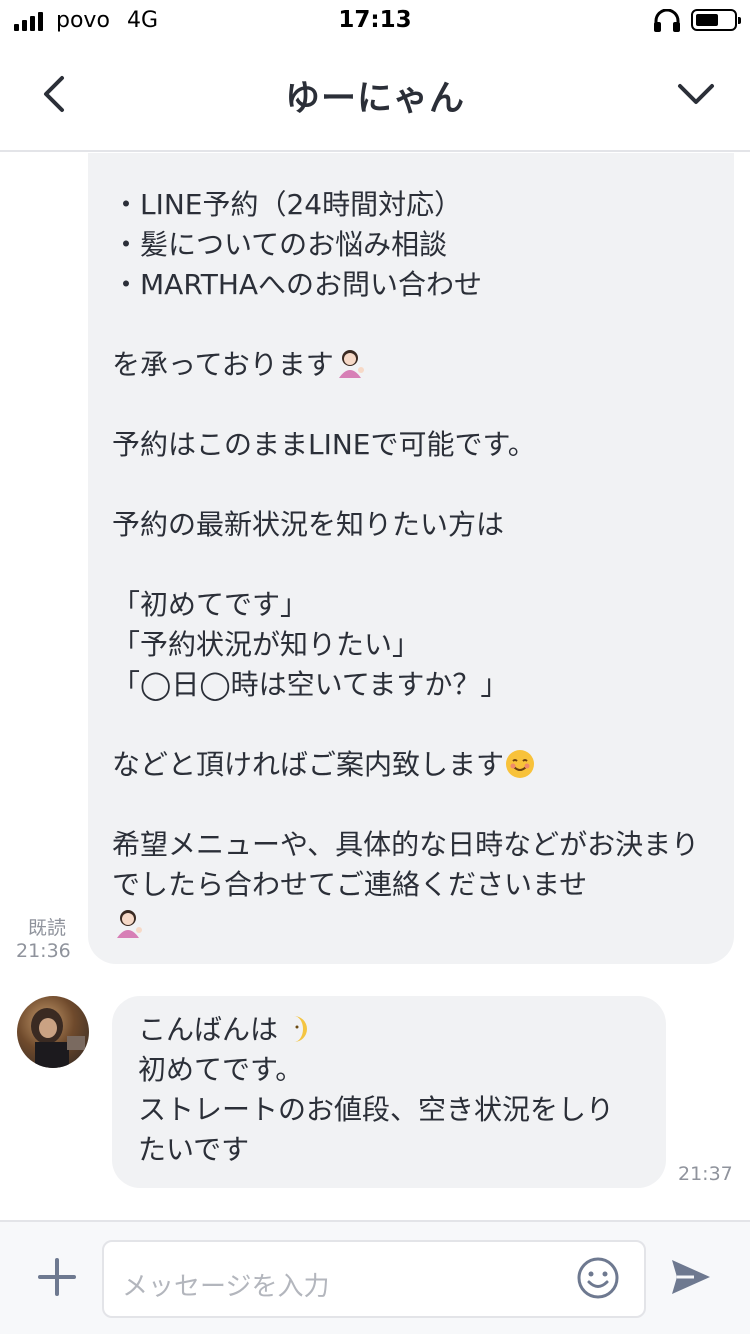 The image size is (750, 1334). I want to click on avatar, so click(53, 1032).